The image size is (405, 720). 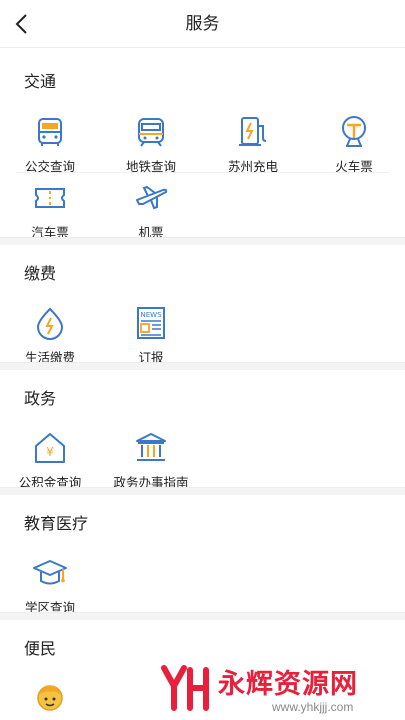 I want to click on watermark-logo-icon, so click(x=185, y=688).